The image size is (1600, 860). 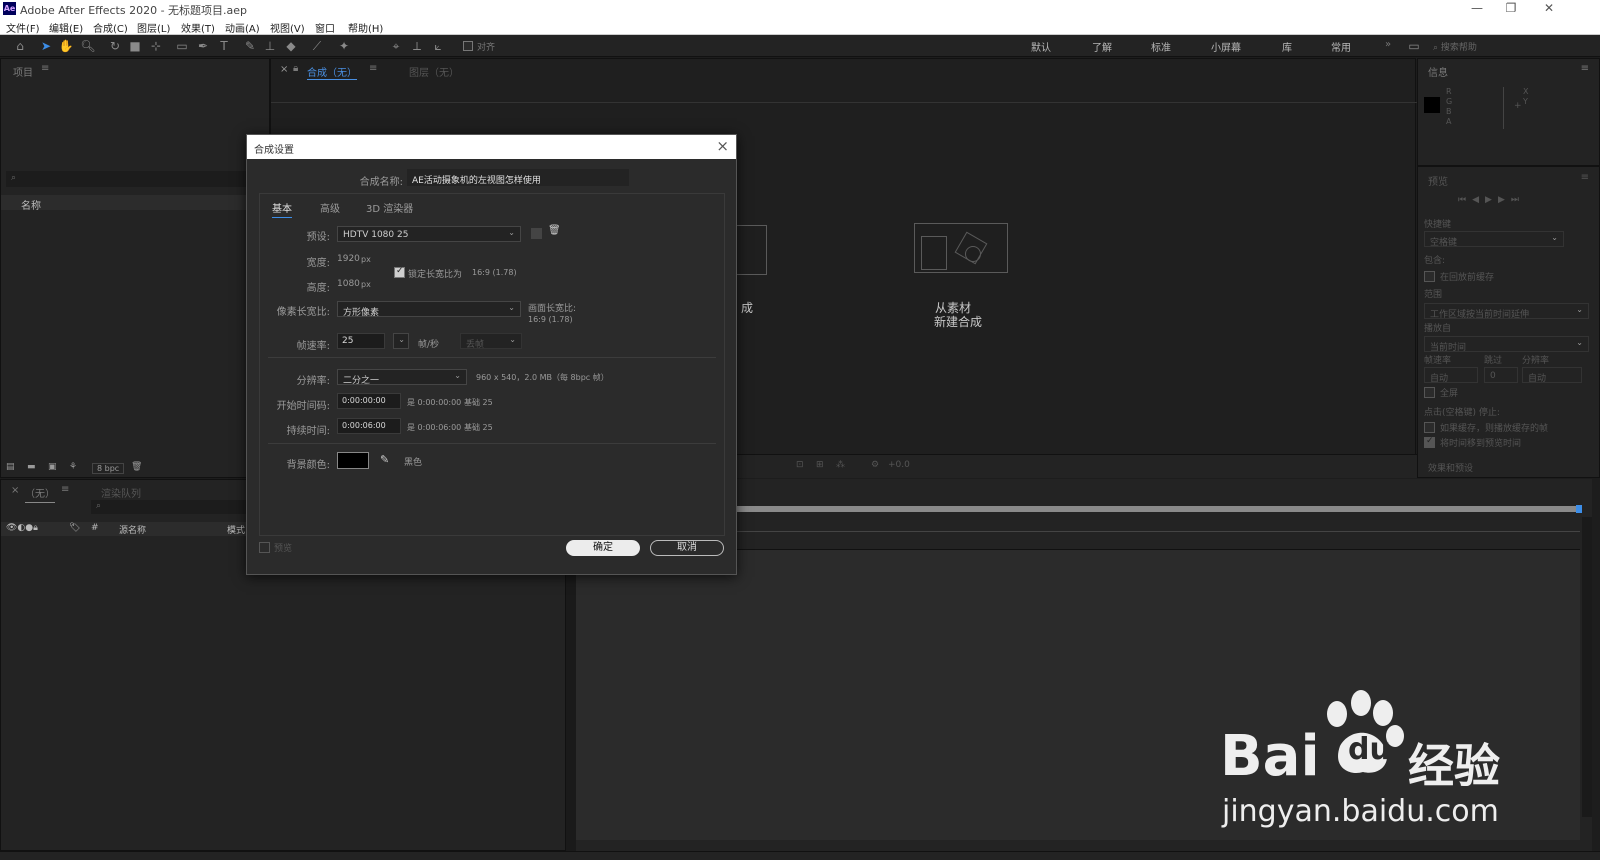 What do you see at coordinates (961, 248) in the screenshot?
I see `film-footage-icon` at bounding box center [961, 248].